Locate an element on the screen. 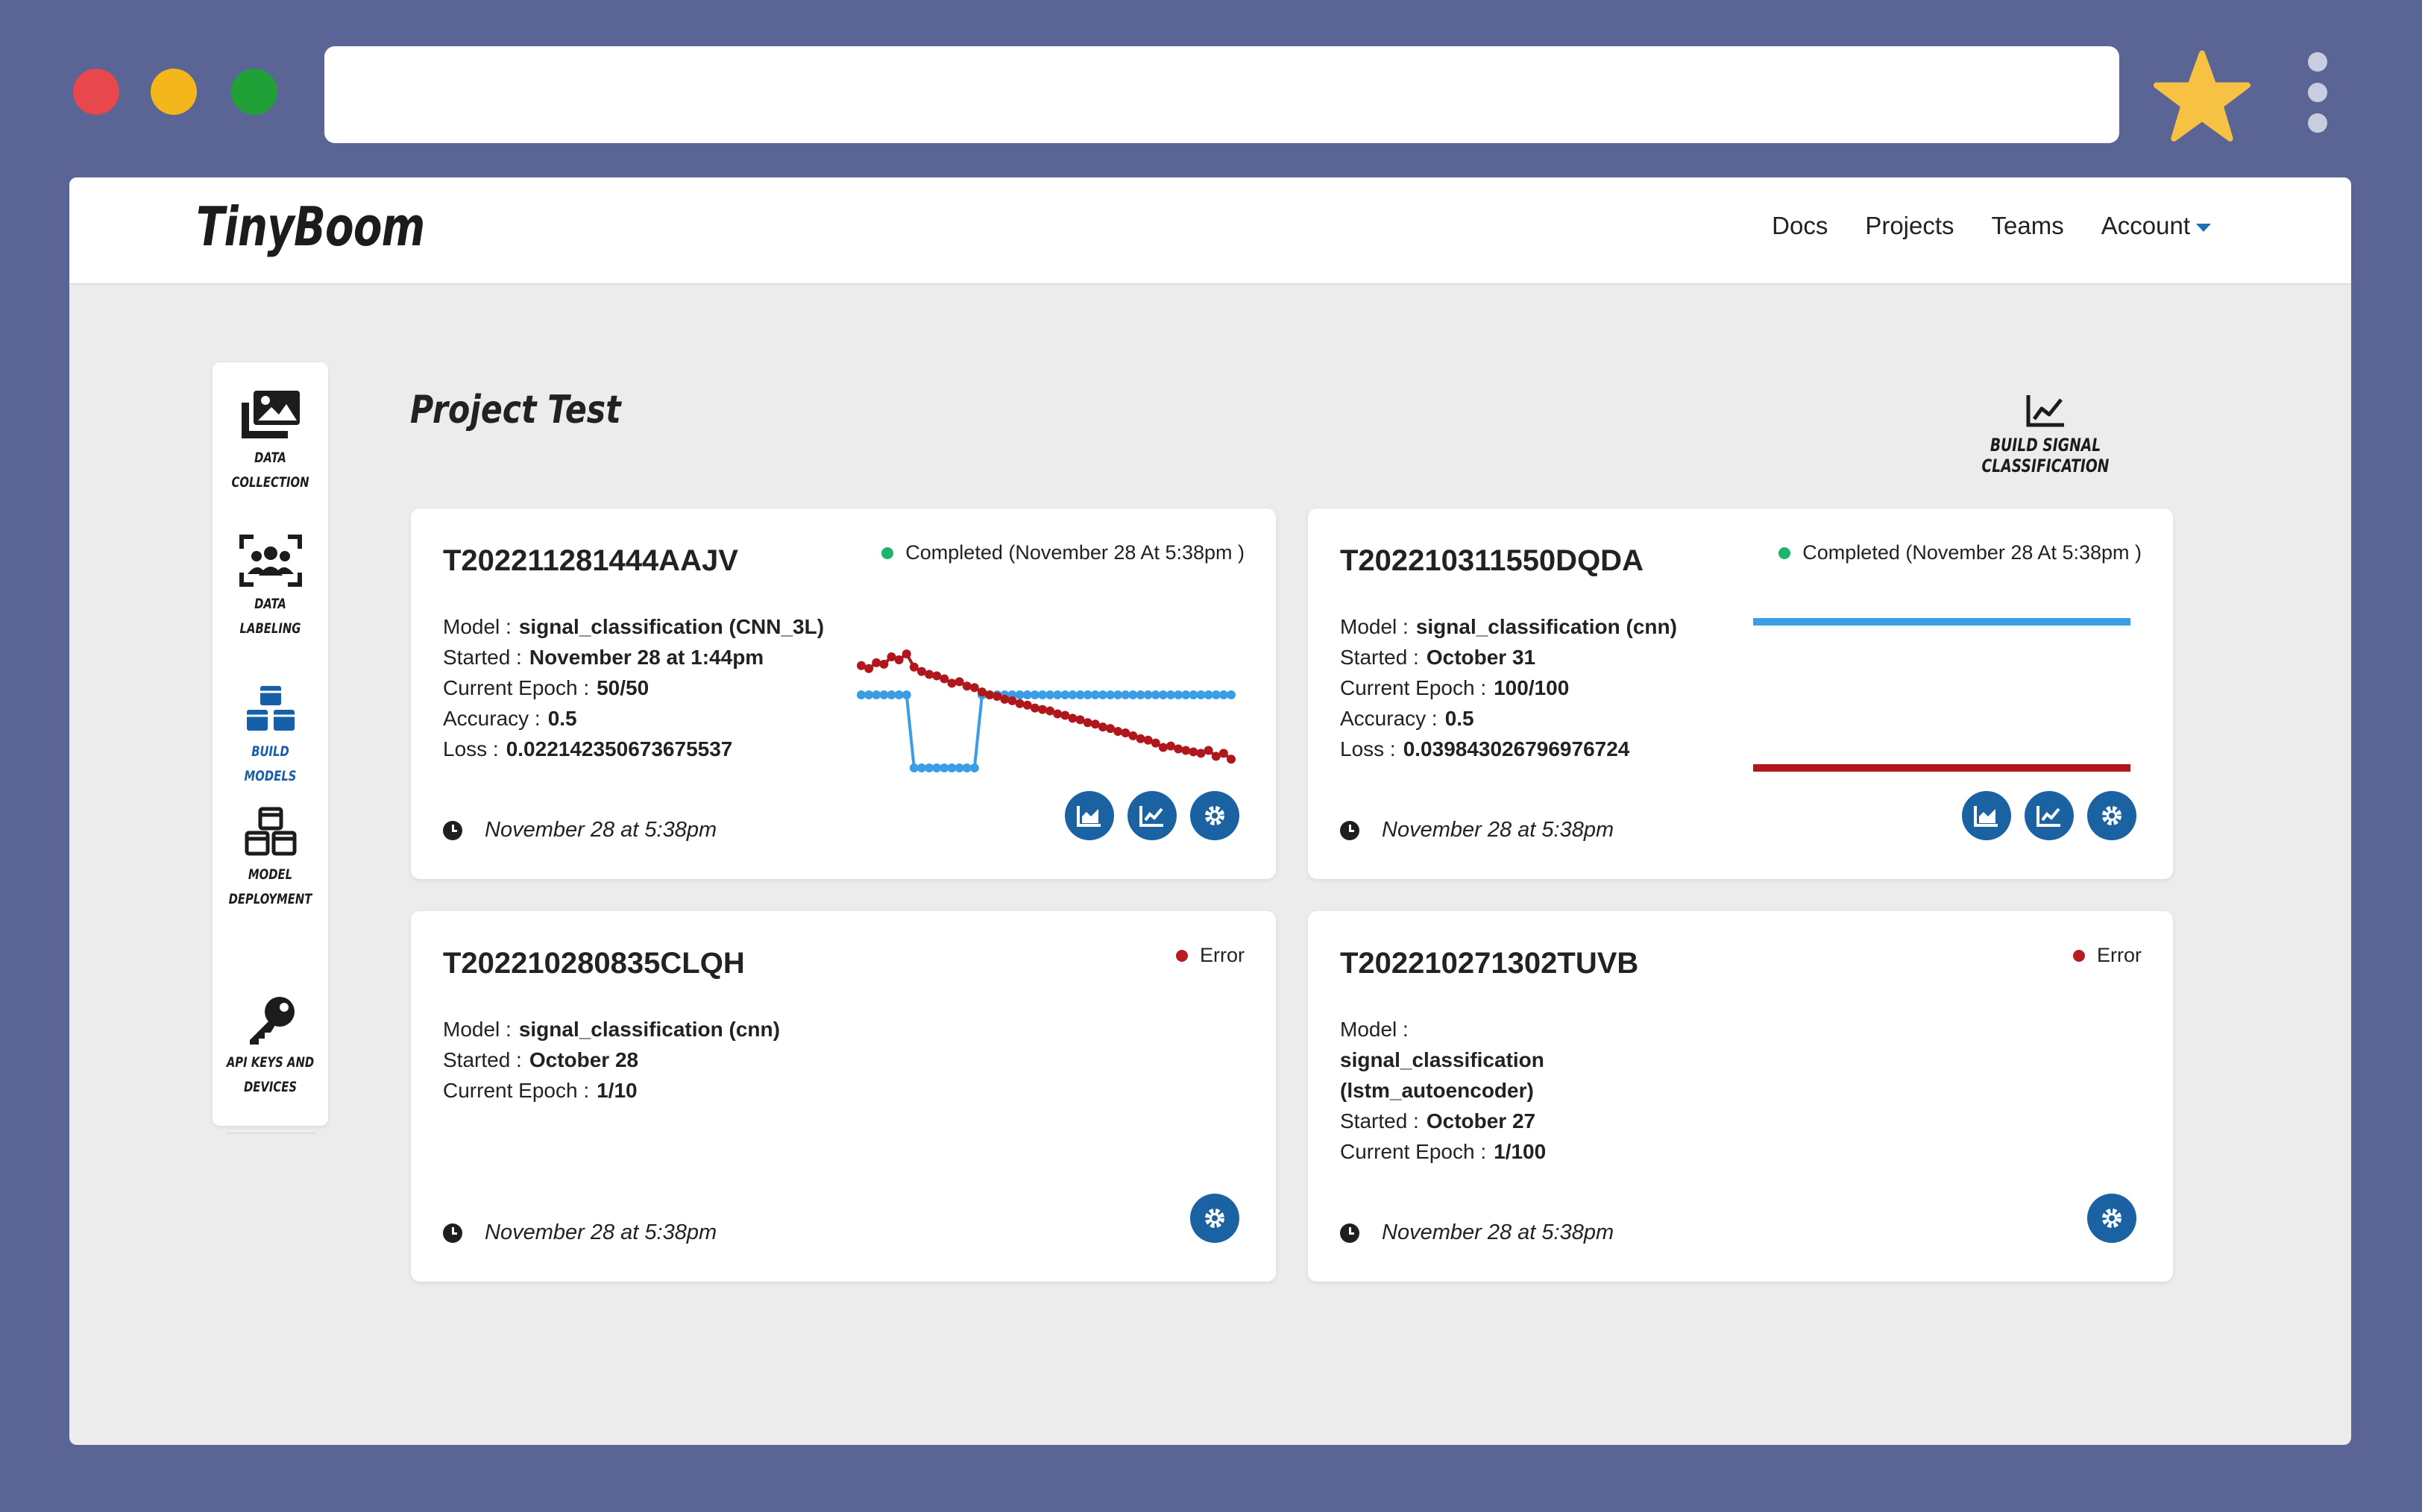 This screenshot has height=1512, width=2422. training-id: T202210311550DQDA is located at coordinates (1492, 560).